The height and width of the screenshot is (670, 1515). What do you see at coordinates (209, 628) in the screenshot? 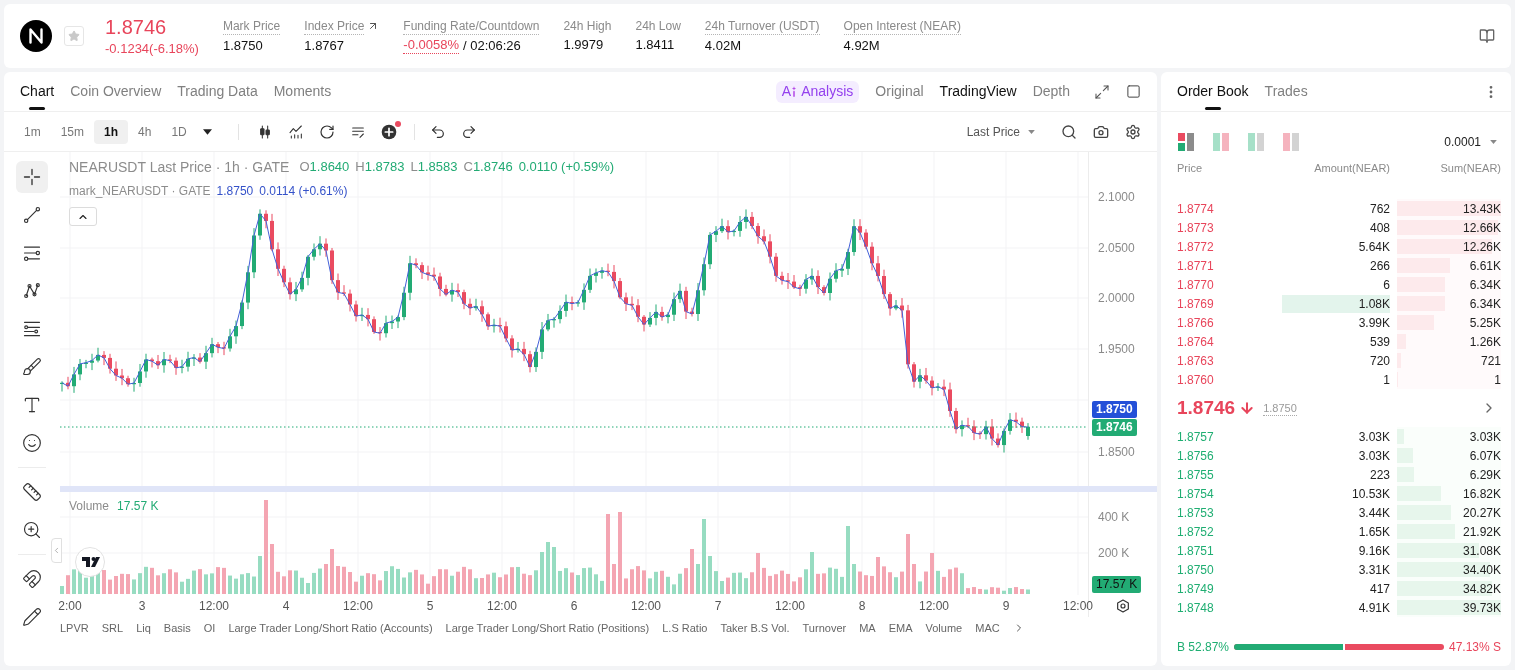
I see `indicator-tab: OI` at bounding box center [209, 628].